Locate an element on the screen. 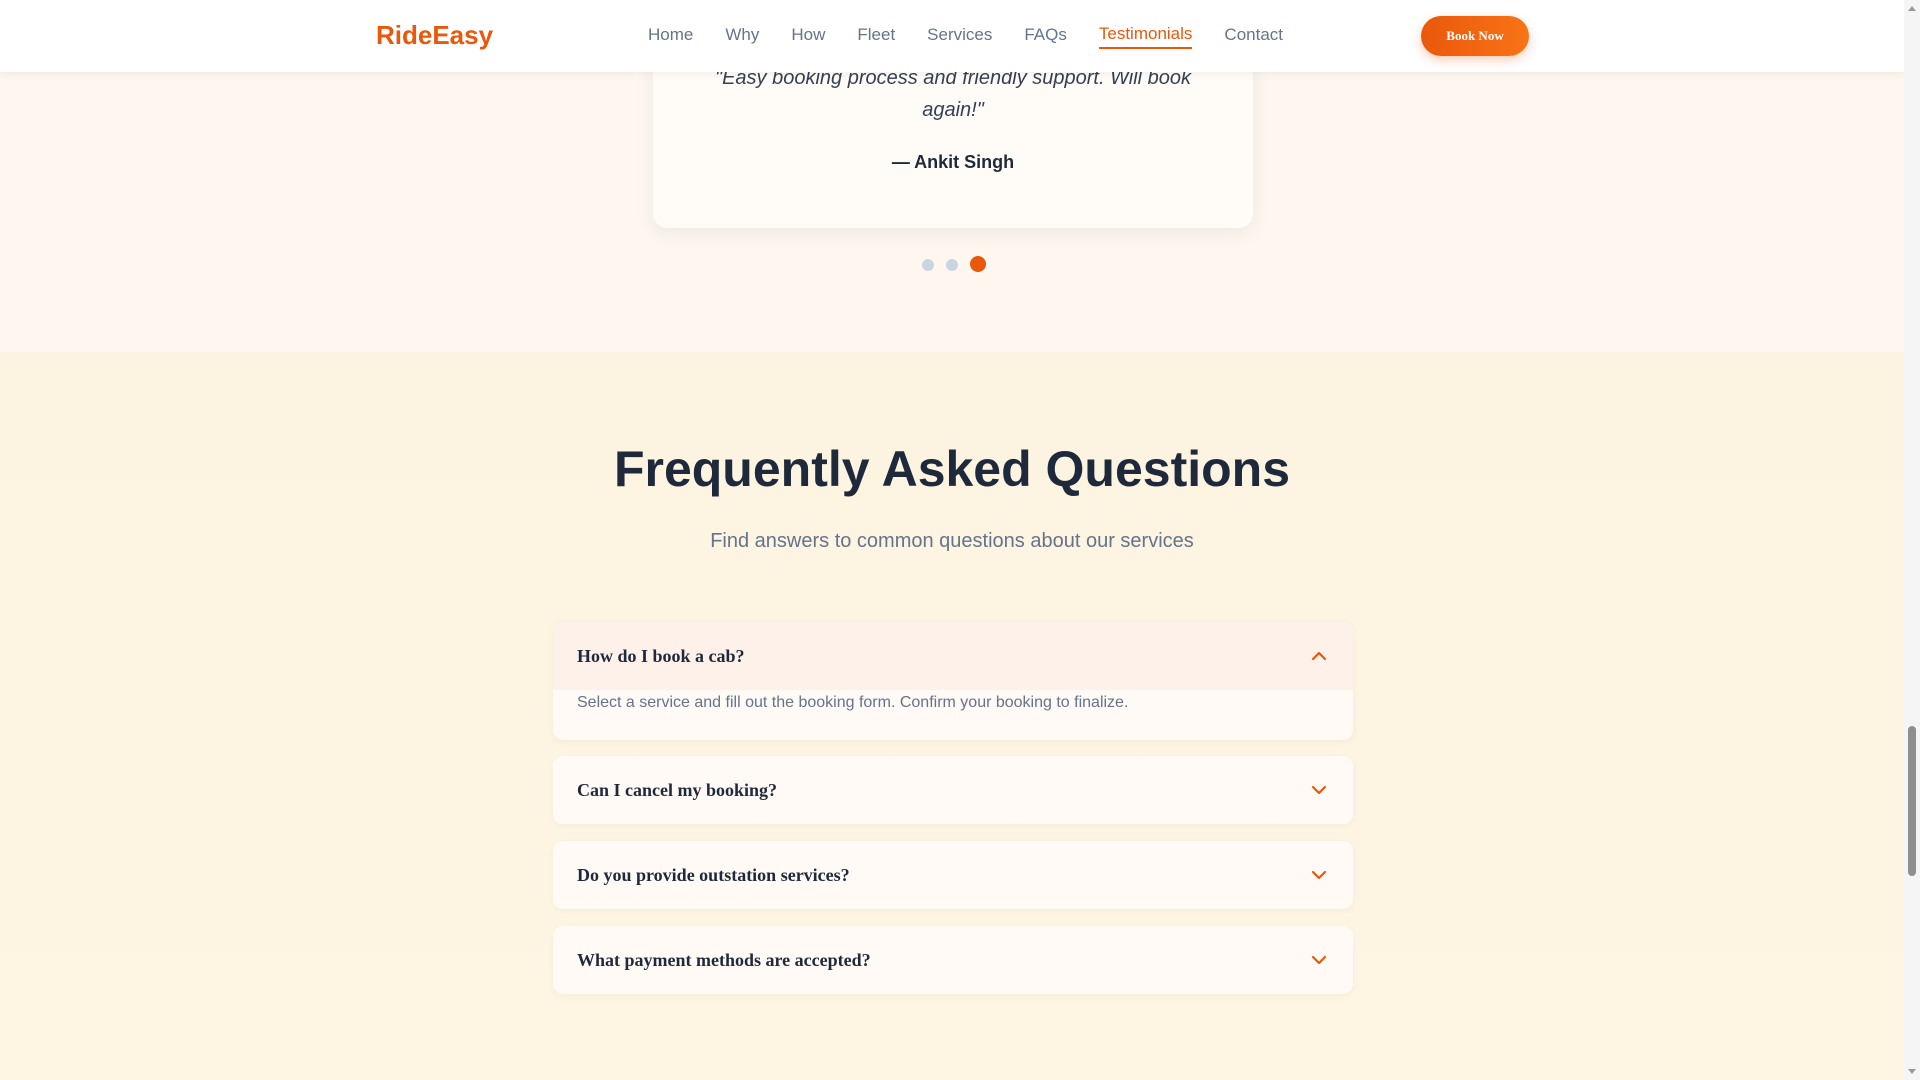 This screenshot has height=1080, width=1920. nav-link-testimonials: Testimonials is located at coordinates (1145, 36).